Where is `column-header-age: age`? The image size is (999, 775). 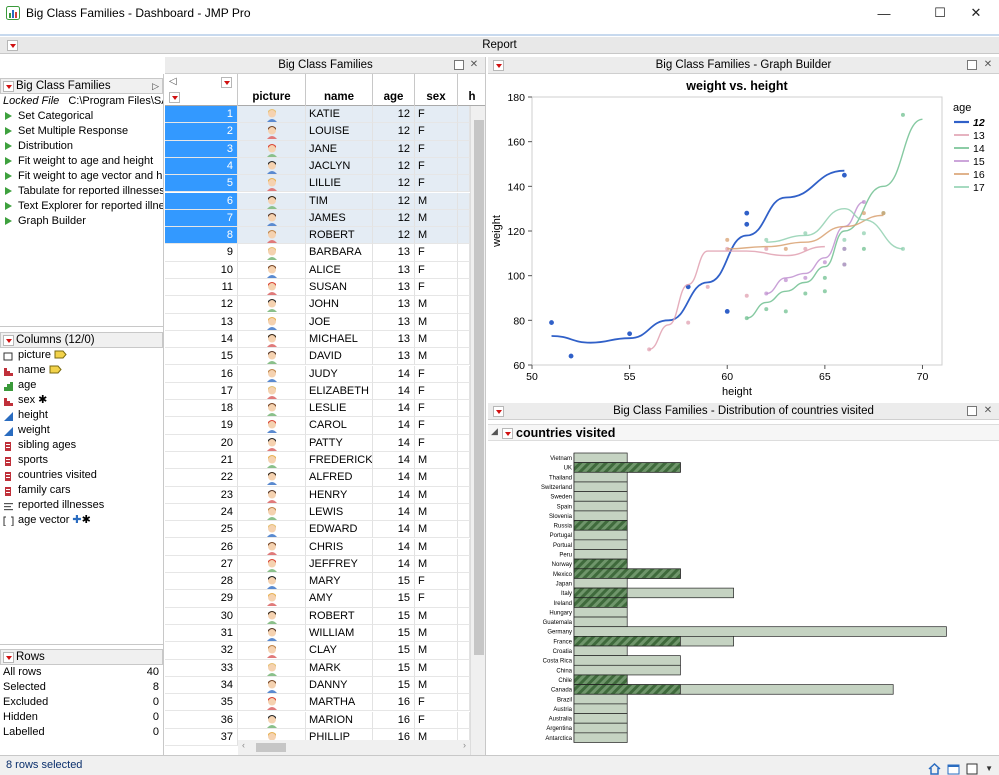 column-header-age: age is located at coordinates (394, 90).